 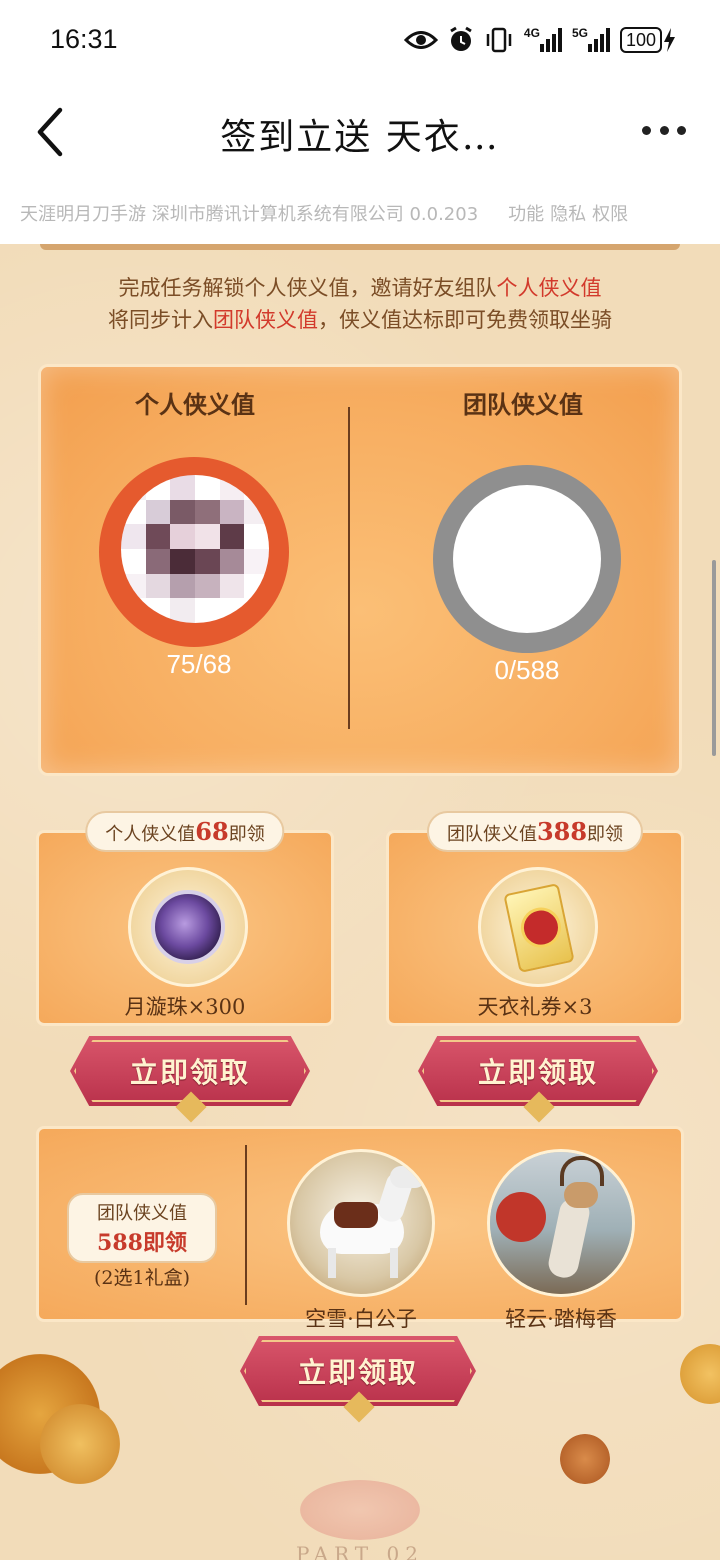 I want to click on personal-progress-ring, so click(x=194, y=552).